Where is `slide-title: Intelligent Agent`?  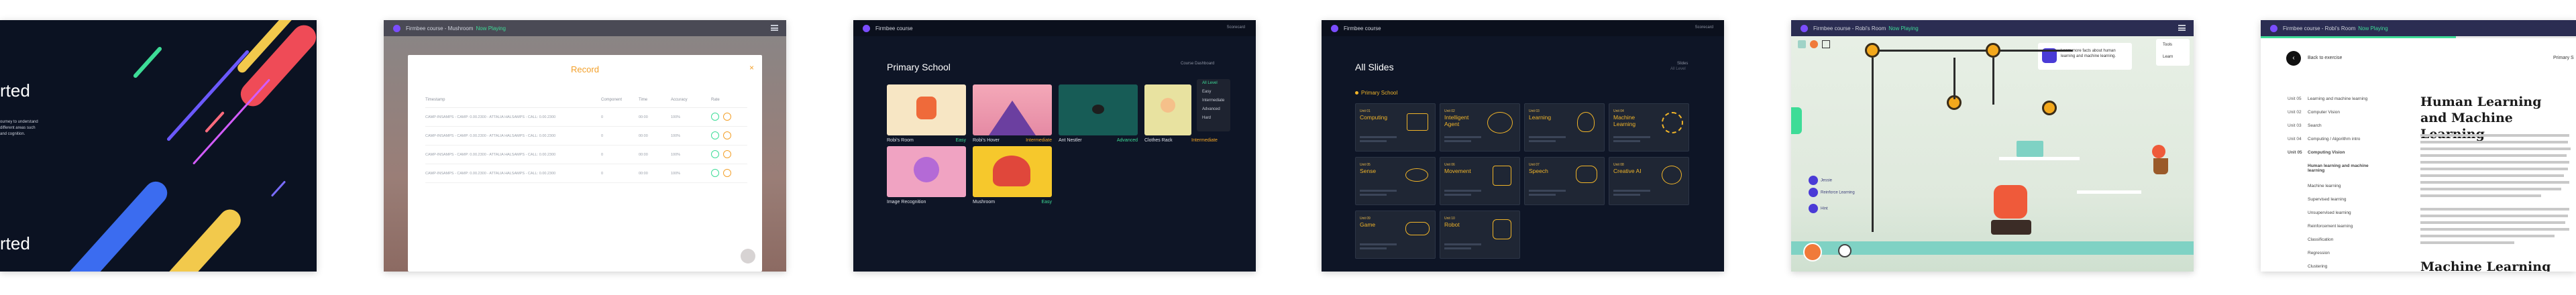
slide-title: Intelligent Agent is located at coordinates (1456, 120).